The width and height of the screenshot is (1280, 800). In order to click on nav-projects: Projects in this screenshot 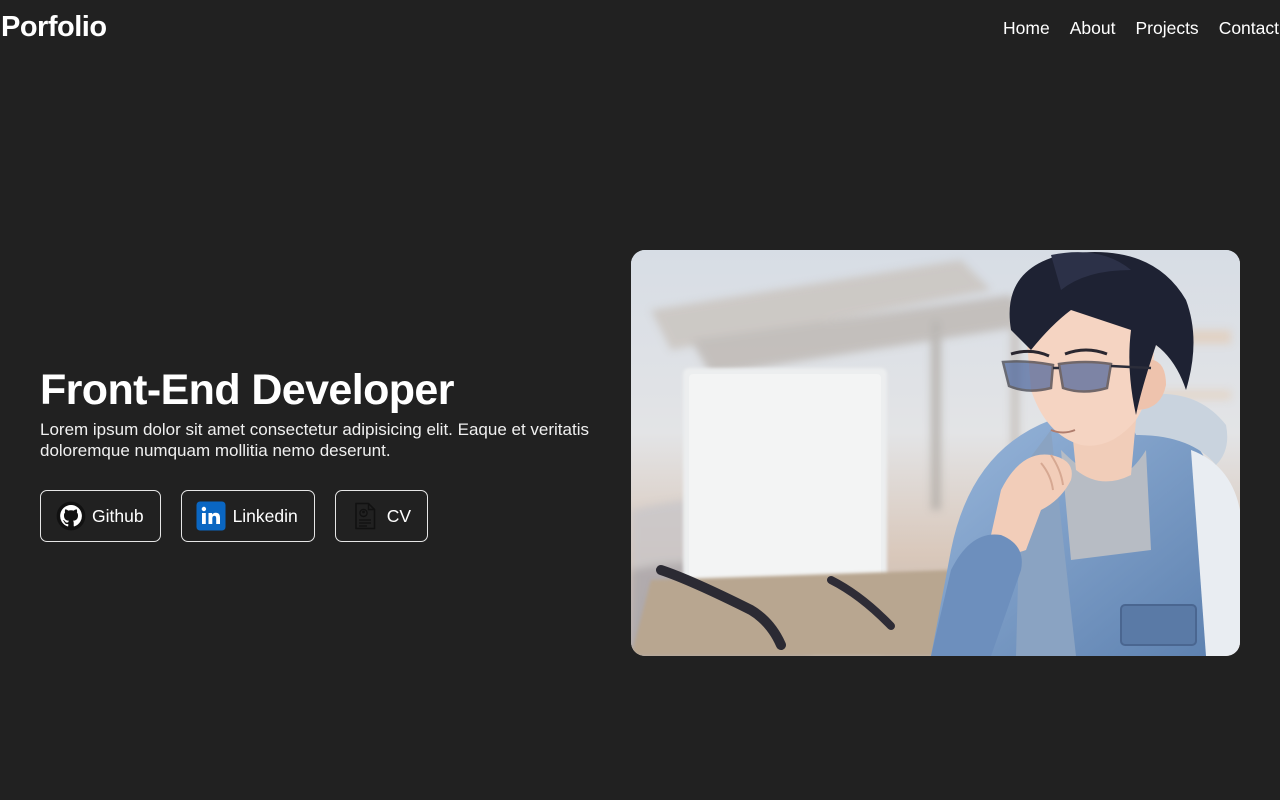, I will do `click(1166, 28)`.